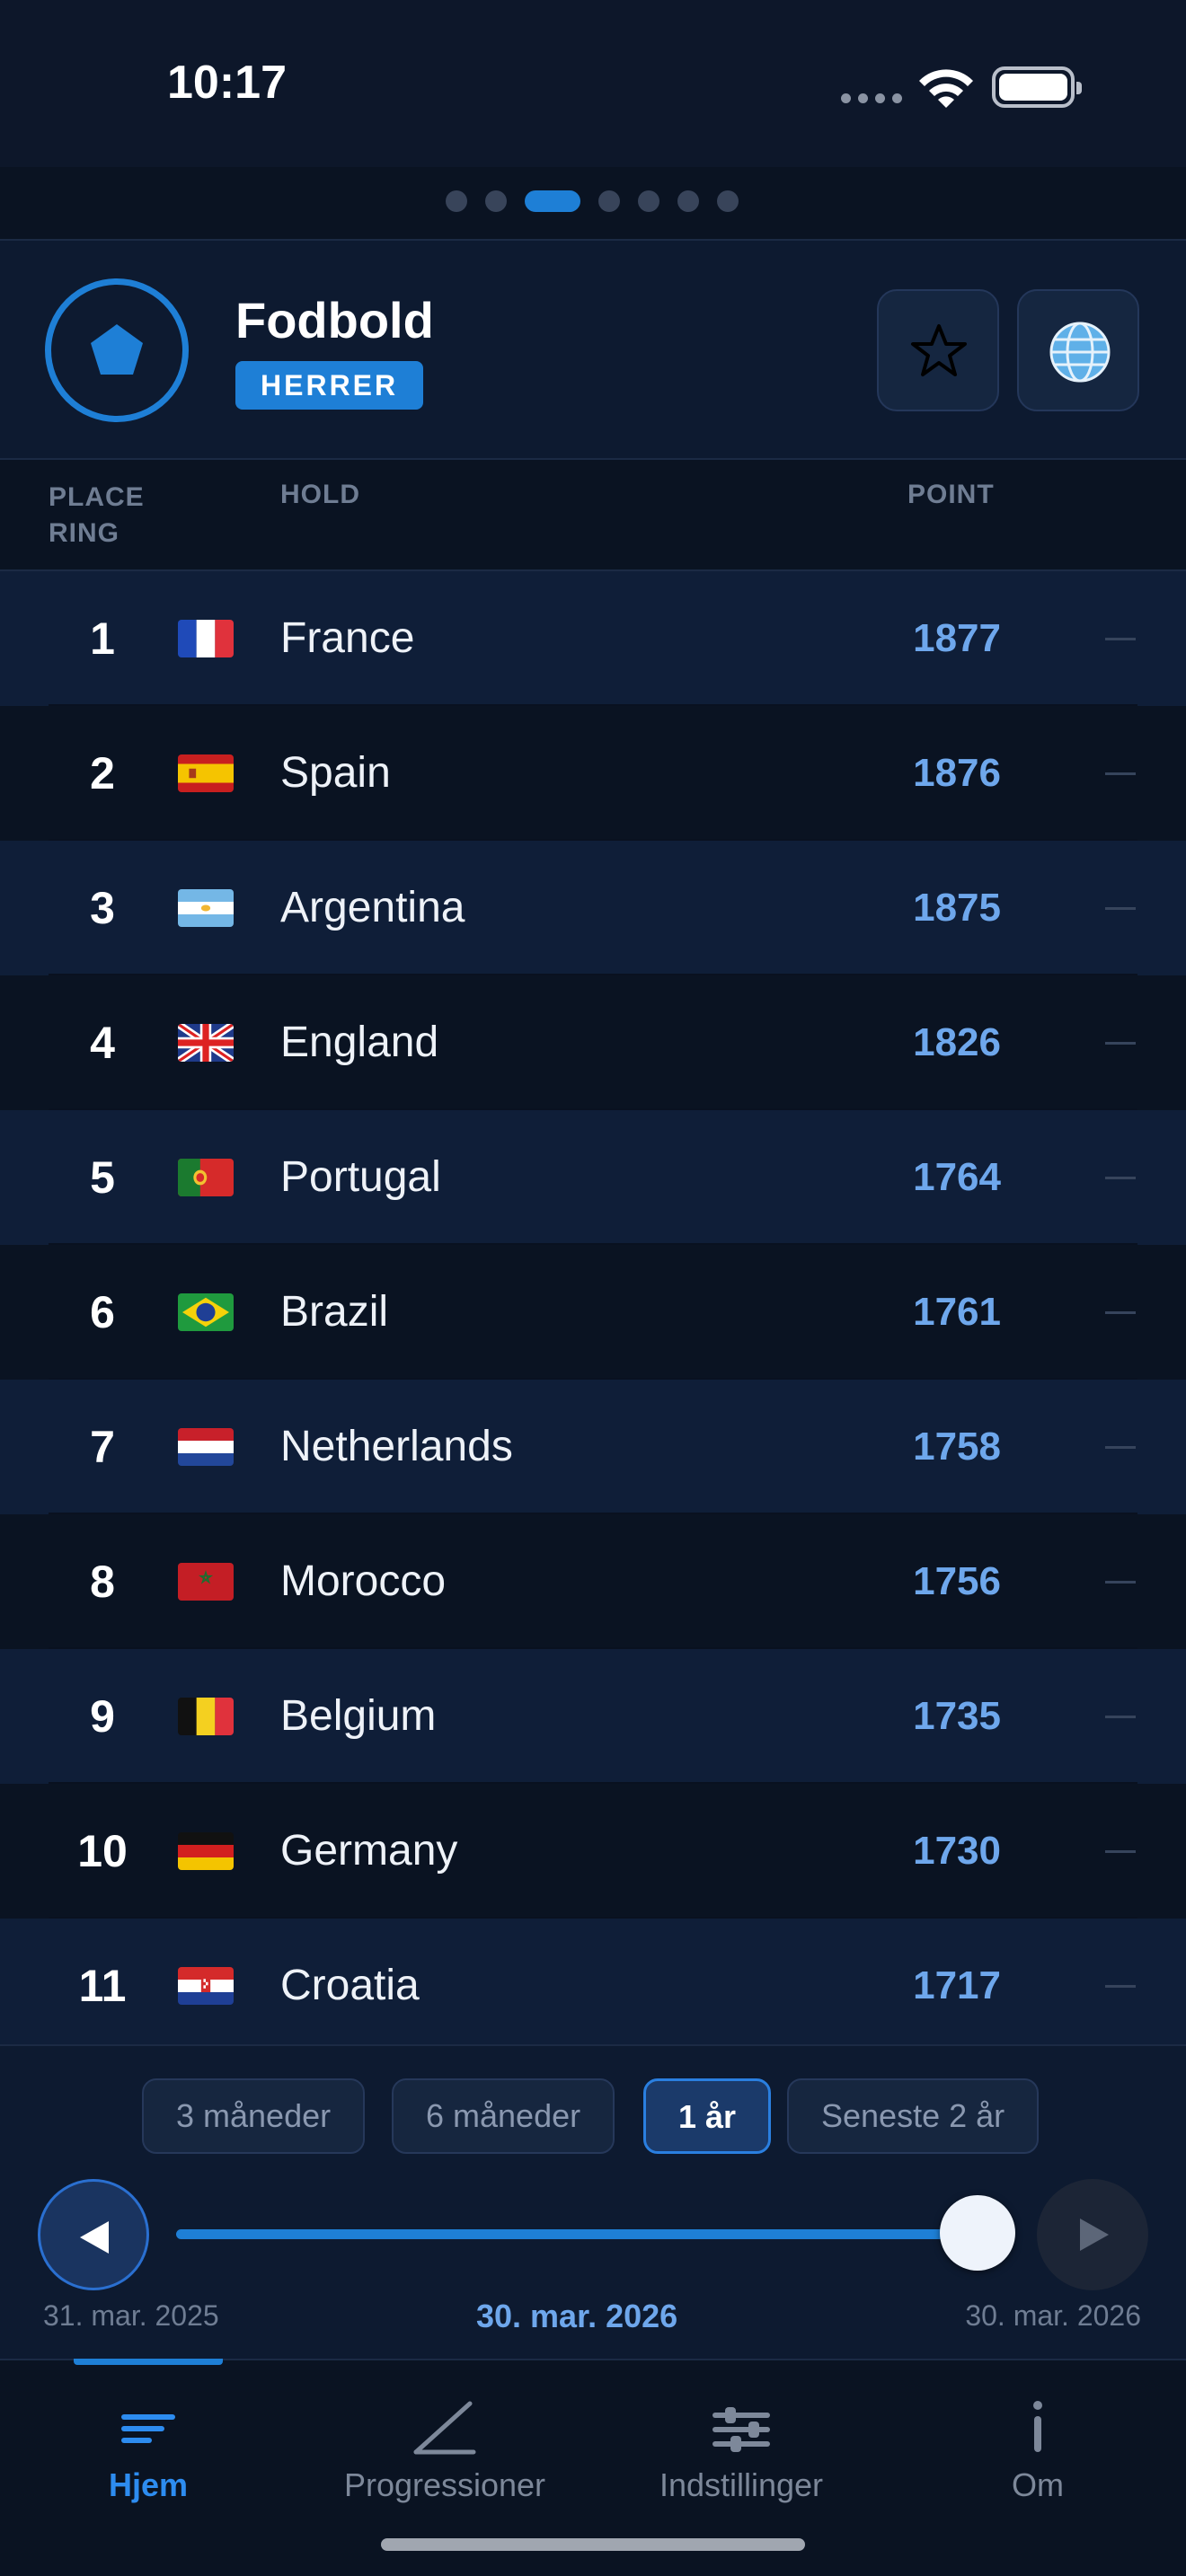 Image resolution: width=1186 pixels, height=2576 pixels. What do you see at coordinates (957, 1042) in the screenshot?
I see `team-points: 1826` at bounding box center [957, 1042].